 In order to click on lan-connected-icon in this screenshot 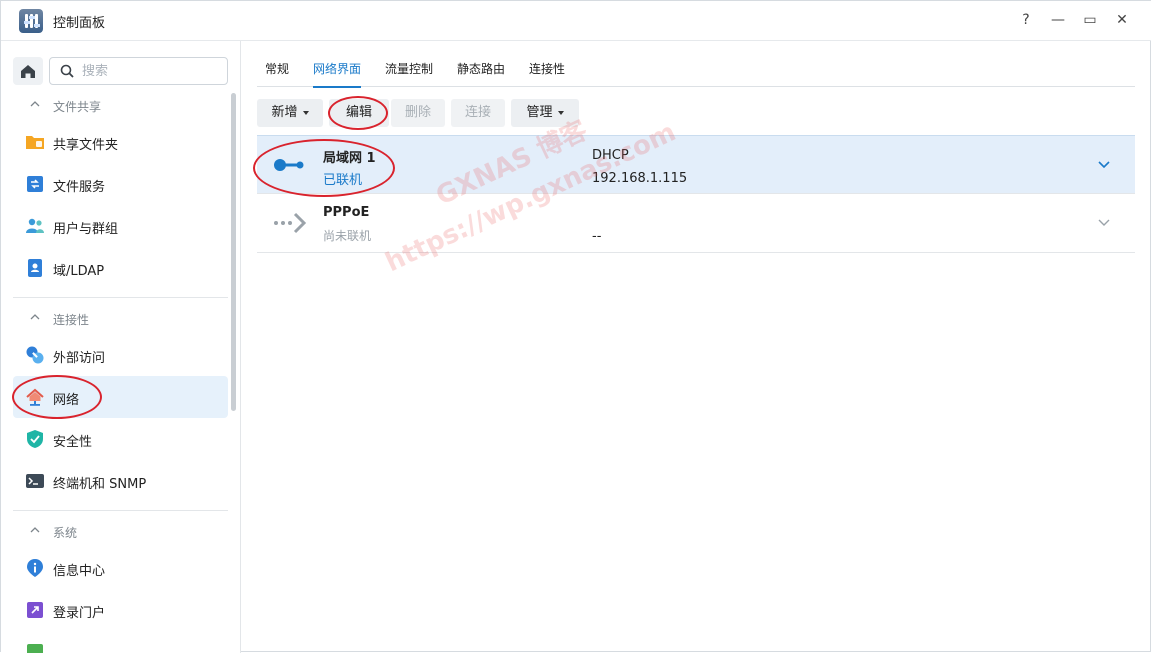, I will do `click(289, 165)`.